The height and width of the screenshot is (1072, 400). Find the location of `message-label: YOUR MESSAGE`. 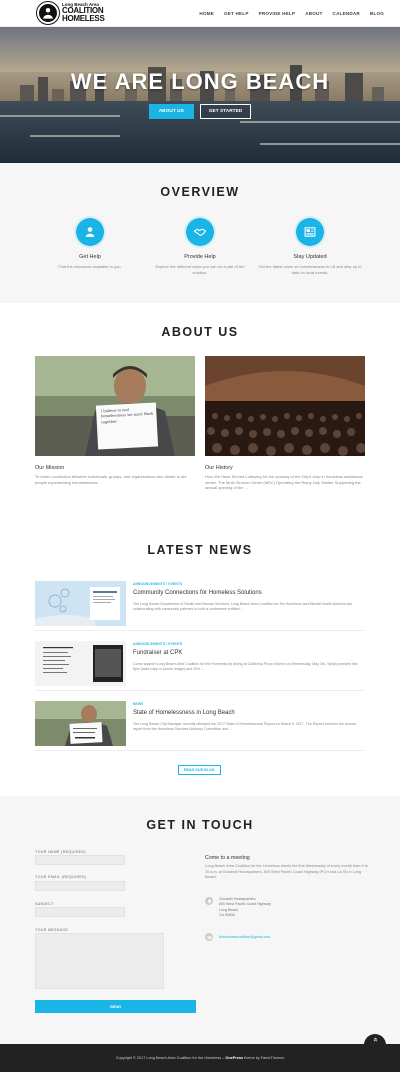

message-label: YOUR MESSAGE is located at coordinates (52, 930).